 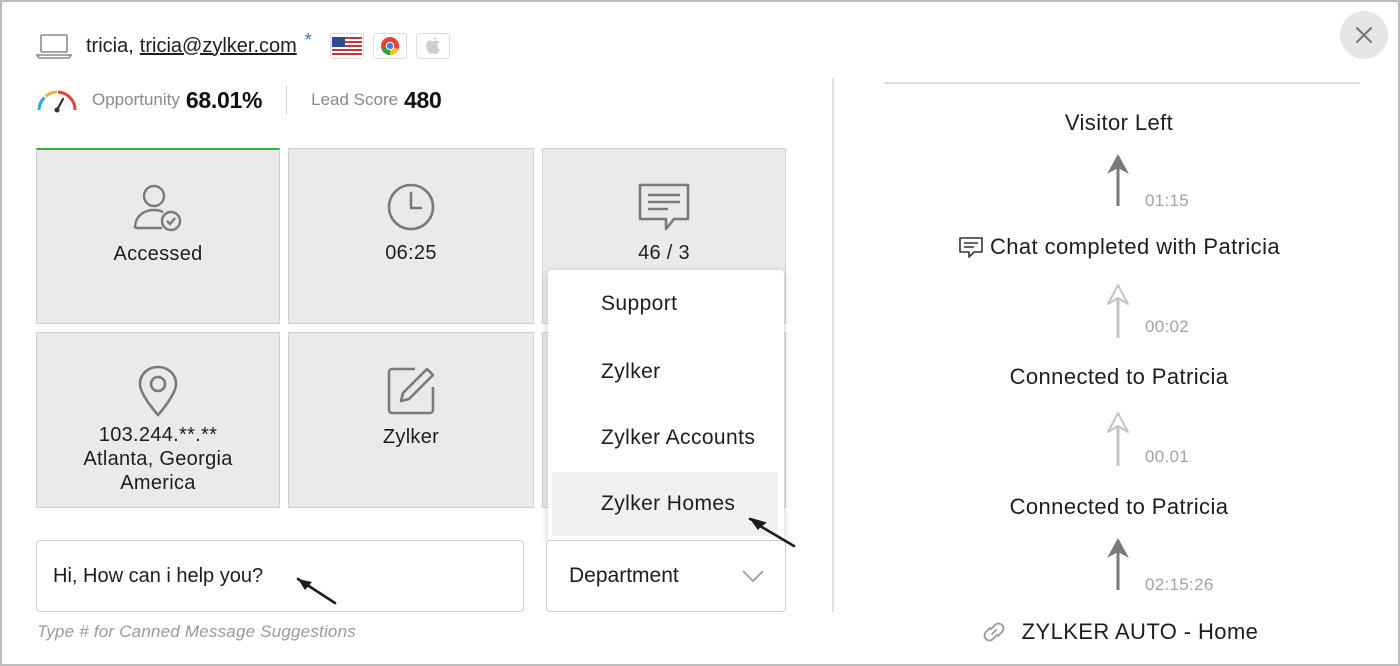 What do you see at coordinates (158, 483) in the screenshot?
I see `location-country: America` at bounding box center [158, 483].